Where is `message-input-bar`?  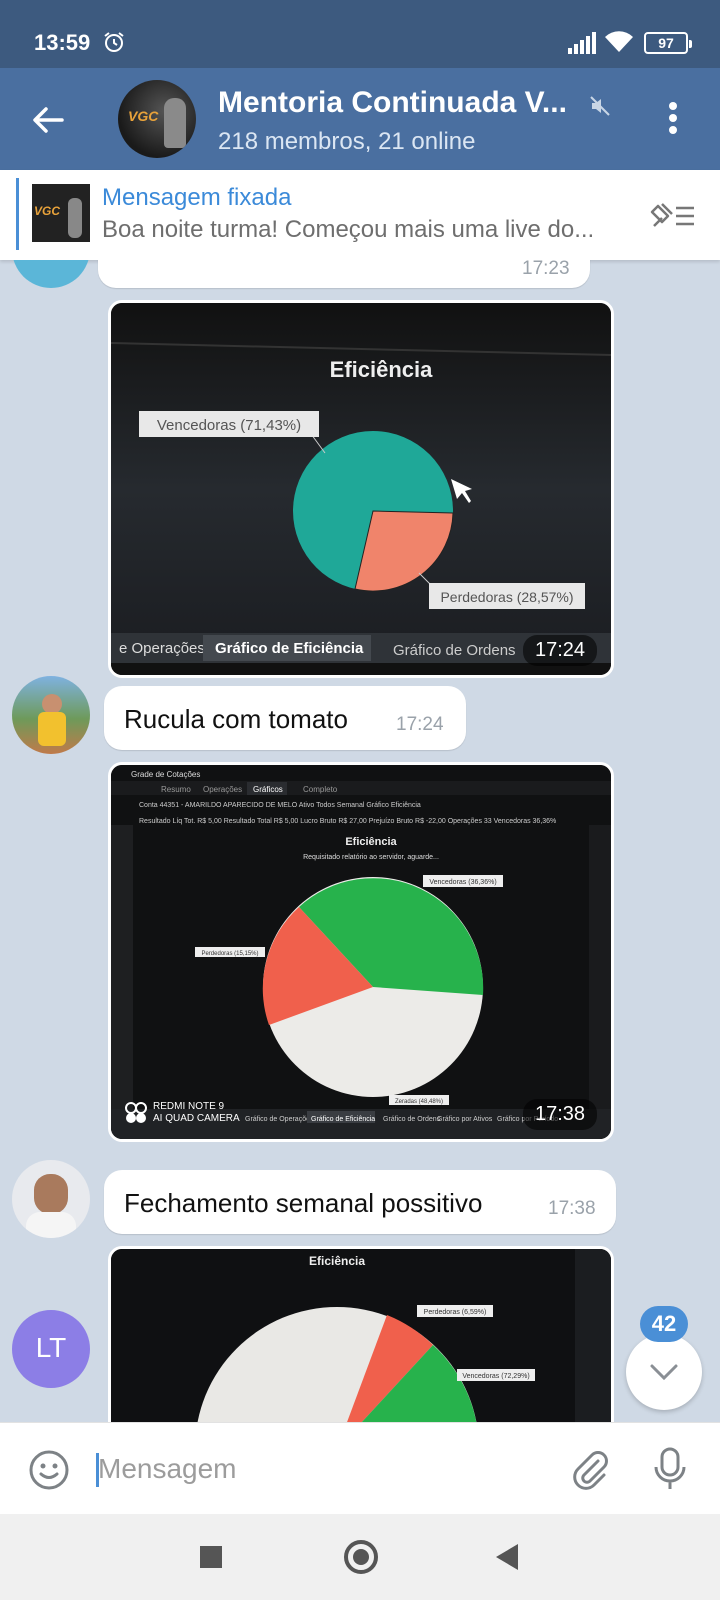 message-input-bar is located at coordinates (360, 1468).